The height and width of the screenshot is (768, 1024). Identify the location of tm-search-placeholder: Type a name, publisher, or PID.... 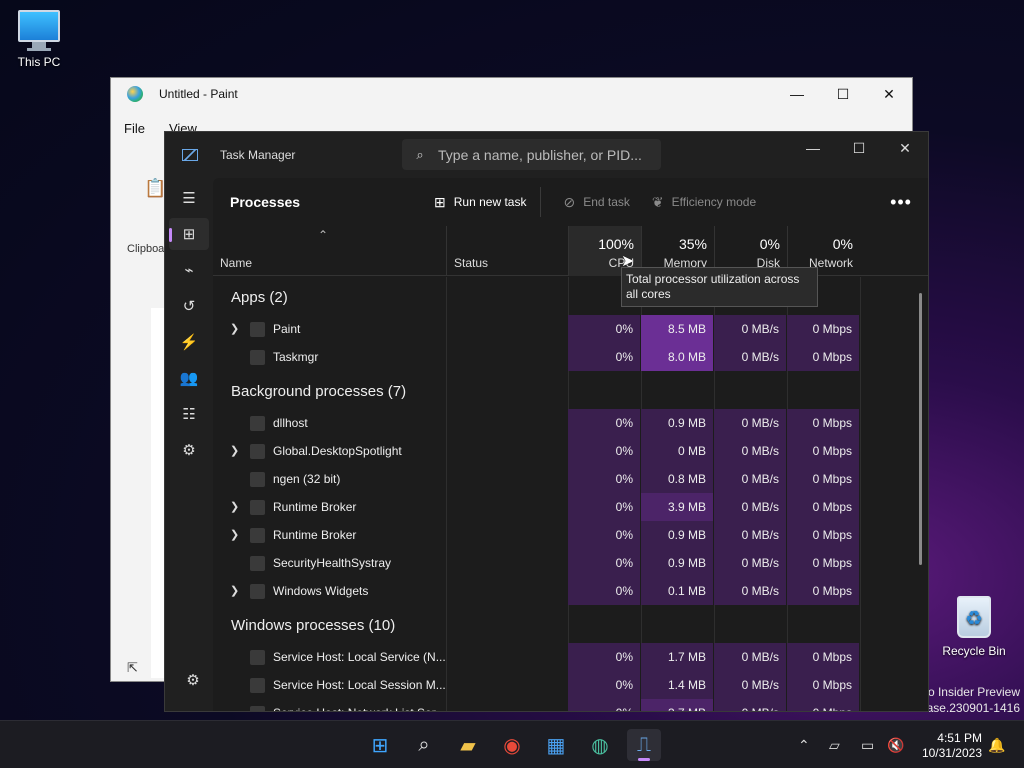
(540, 155).